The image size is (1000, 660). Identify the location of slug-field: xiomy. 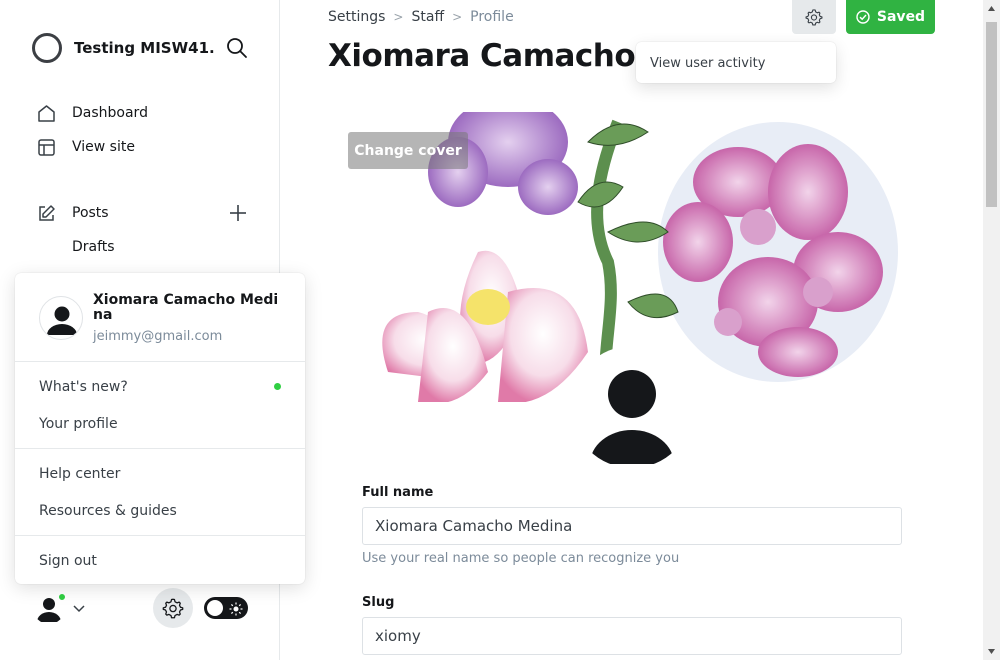
(632, 636).